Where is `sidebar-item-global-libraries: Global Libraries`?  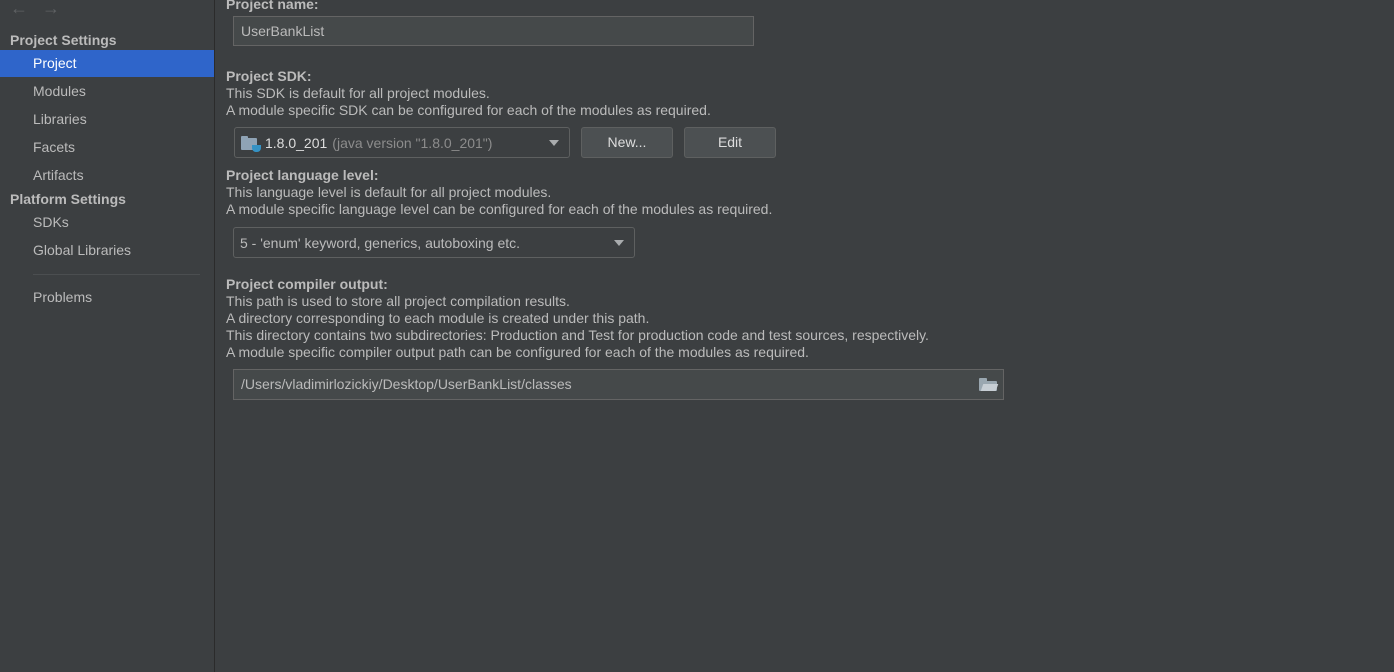
sidebar-item-global-libraries: Global Libraries is located at coordinates (107, 250).